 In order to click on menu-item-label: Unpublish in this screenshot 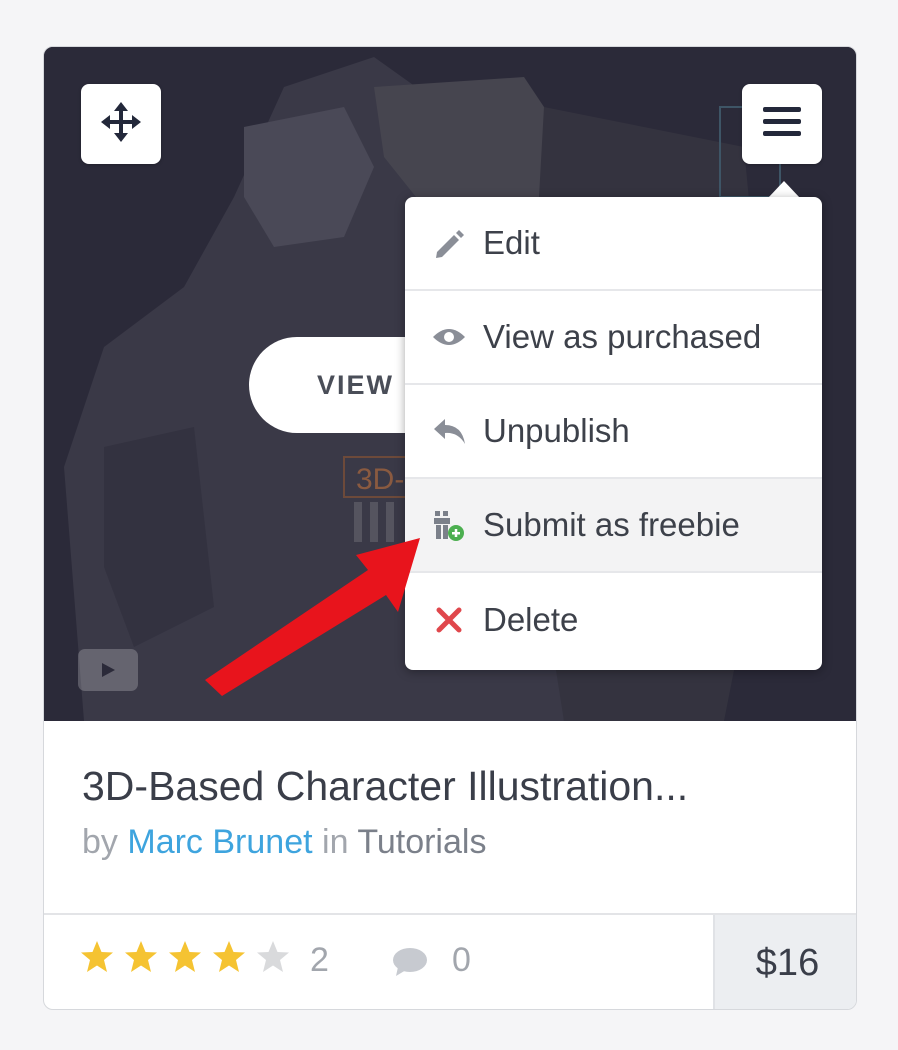, I will do `click(556, 430)`.